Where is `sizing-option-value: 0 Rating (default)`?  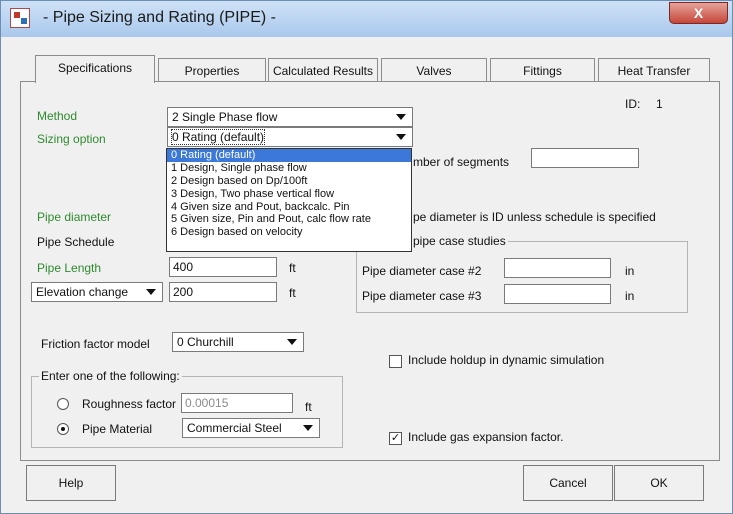
sizing-option-value: 0 Rating (default) is located at coordinates (218, 137).